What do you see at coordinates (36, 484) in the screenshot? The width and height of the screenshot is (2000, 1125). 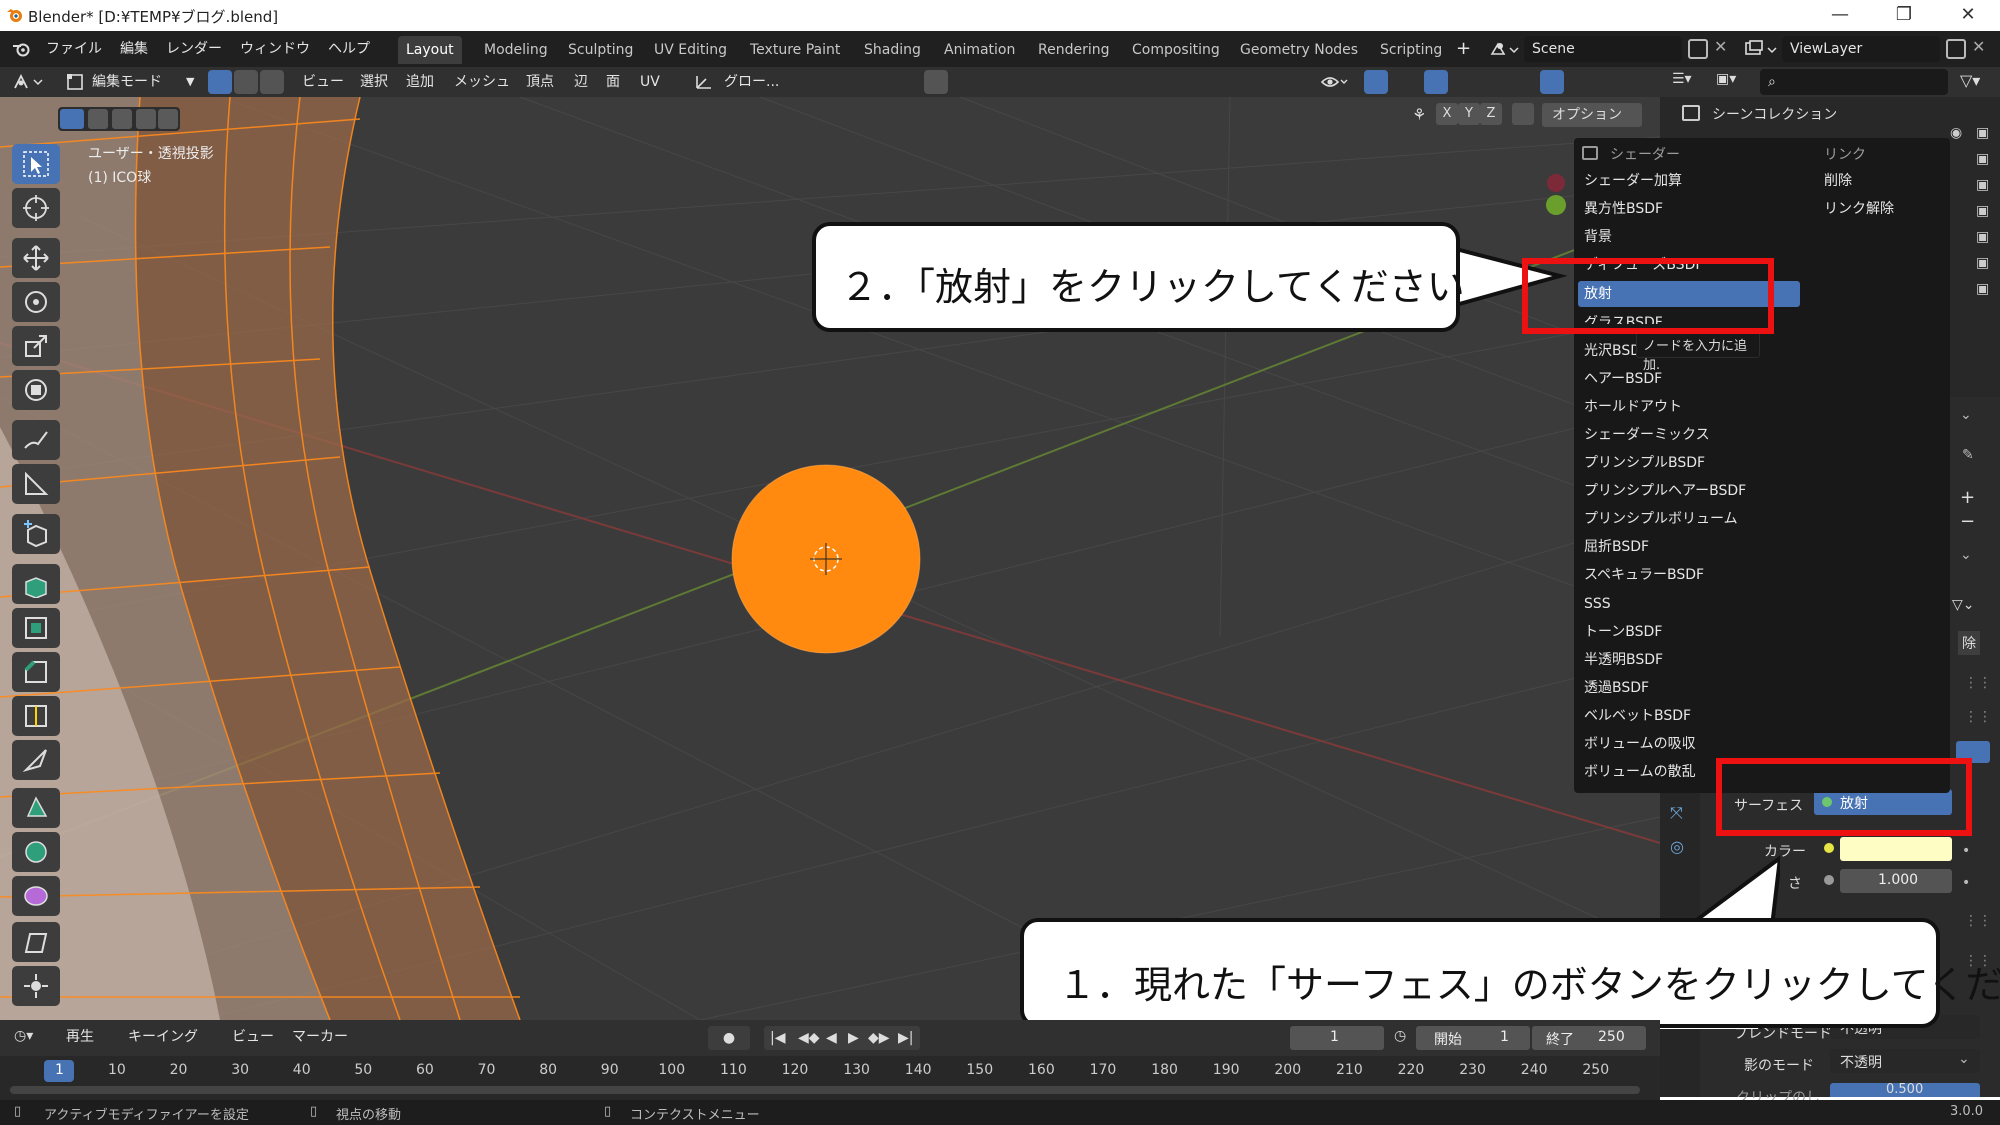 I see `measure-tool` at bounding box center [36, 484].